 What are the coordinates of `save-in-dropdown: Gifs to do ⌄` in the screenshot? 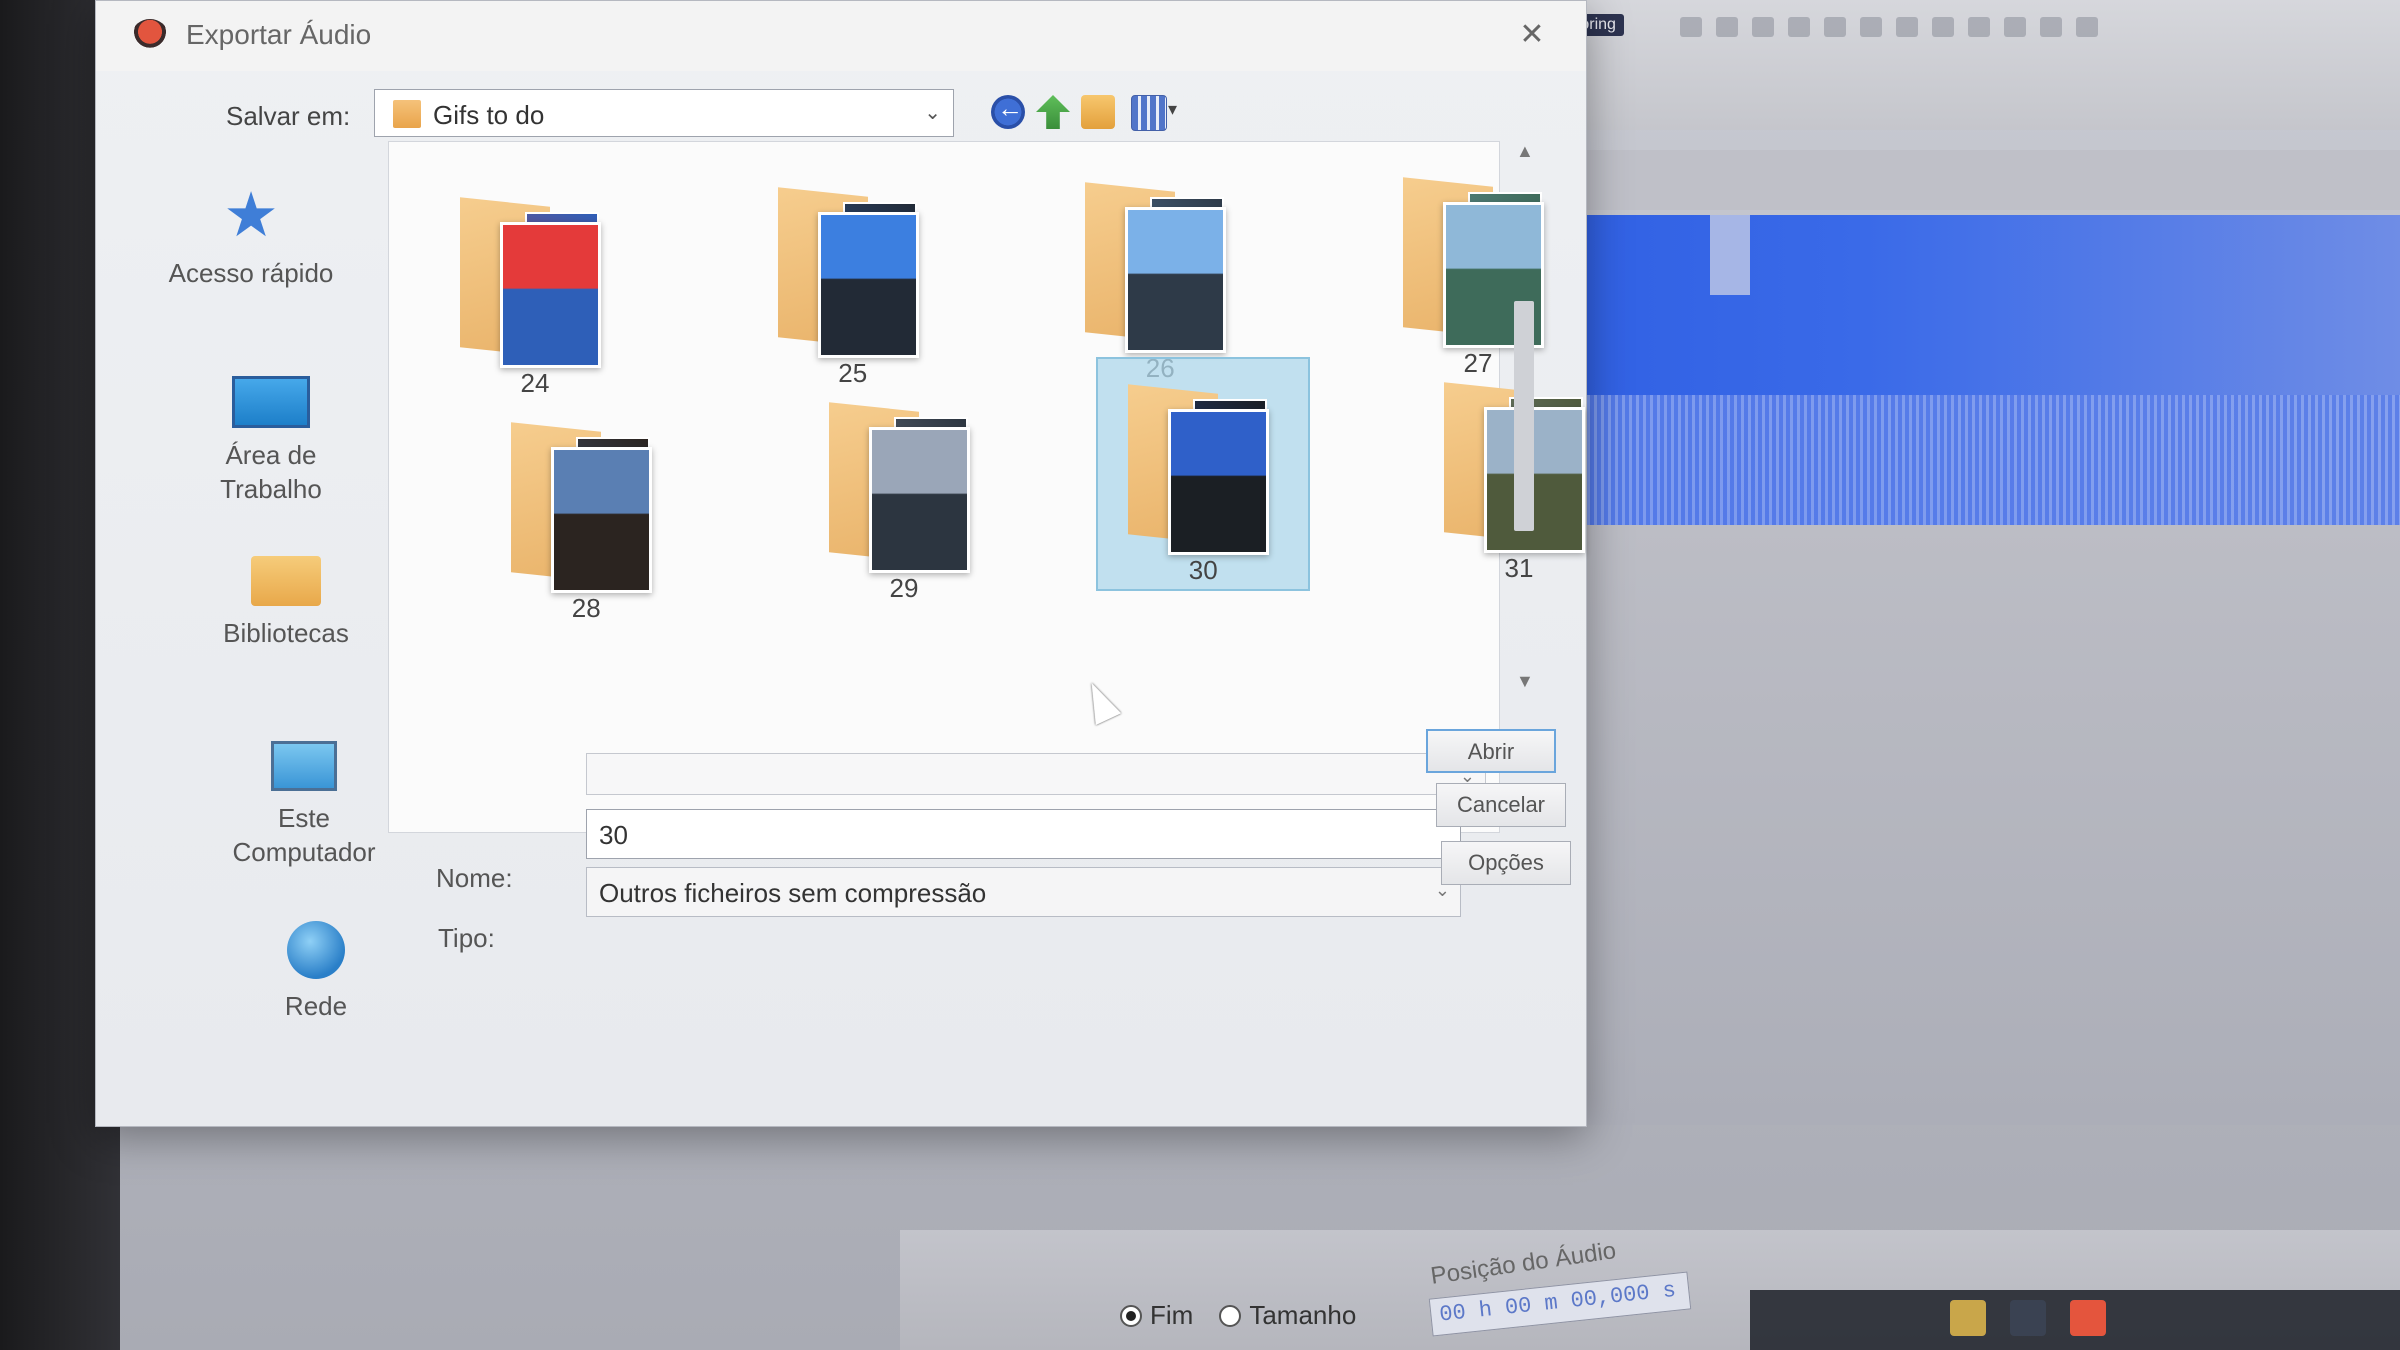 It's located at (664, 113).